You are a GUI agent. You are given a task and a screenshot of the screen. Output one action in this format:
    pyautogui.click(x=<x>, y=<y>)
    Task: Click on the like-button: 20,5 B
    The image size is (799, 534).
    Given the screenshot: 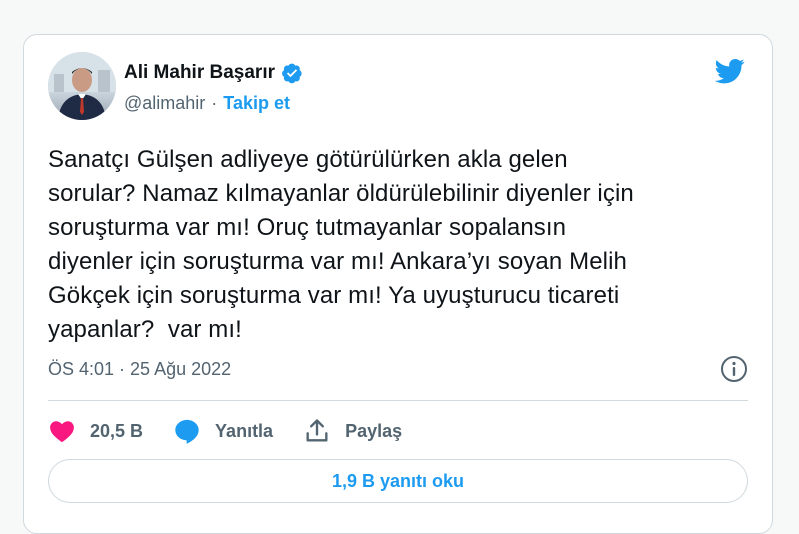 What is the action you would take?
    pyautogui.click(x=95, y=431)
    